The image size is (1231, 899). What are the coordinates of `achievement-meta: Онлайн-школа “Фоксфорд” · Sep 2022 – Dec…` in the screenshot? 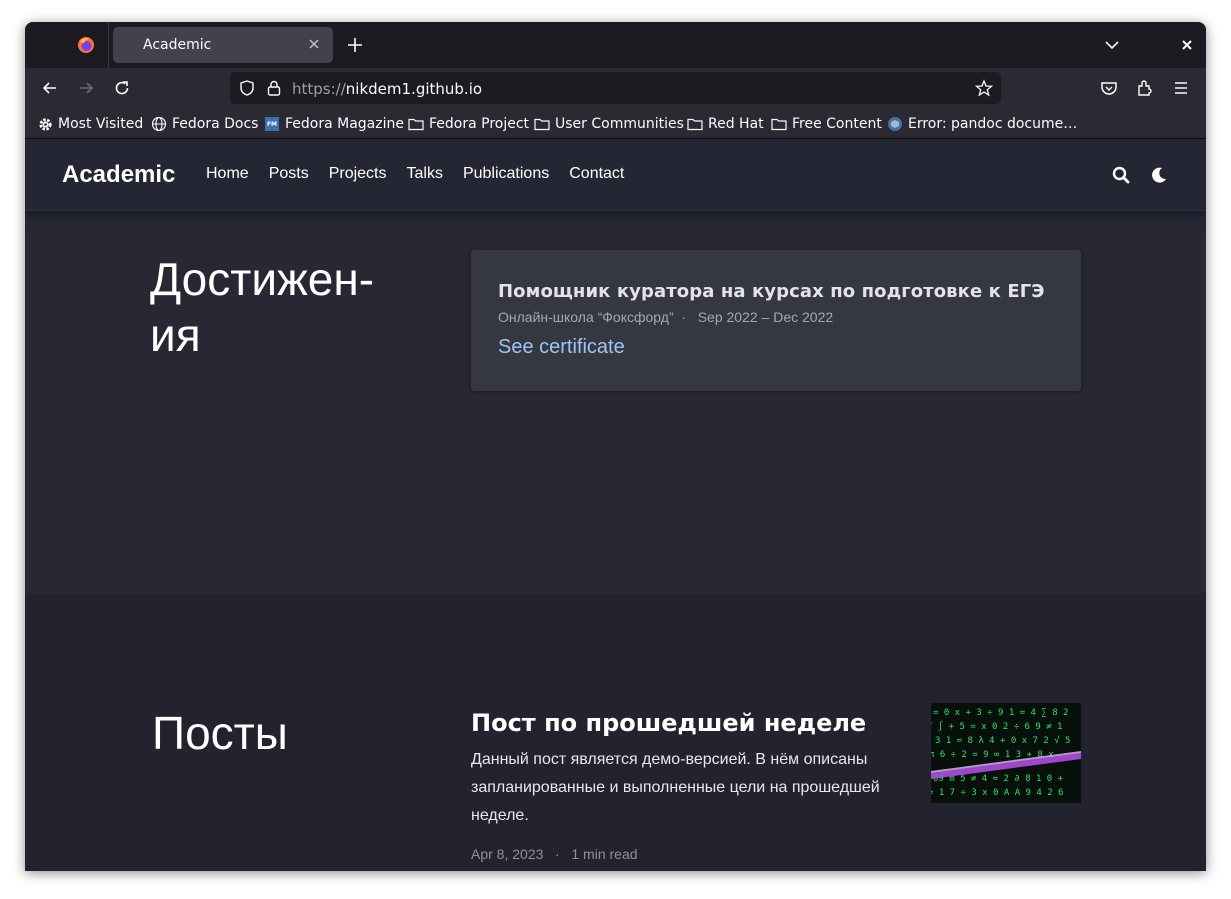 It's located at (666, 317).